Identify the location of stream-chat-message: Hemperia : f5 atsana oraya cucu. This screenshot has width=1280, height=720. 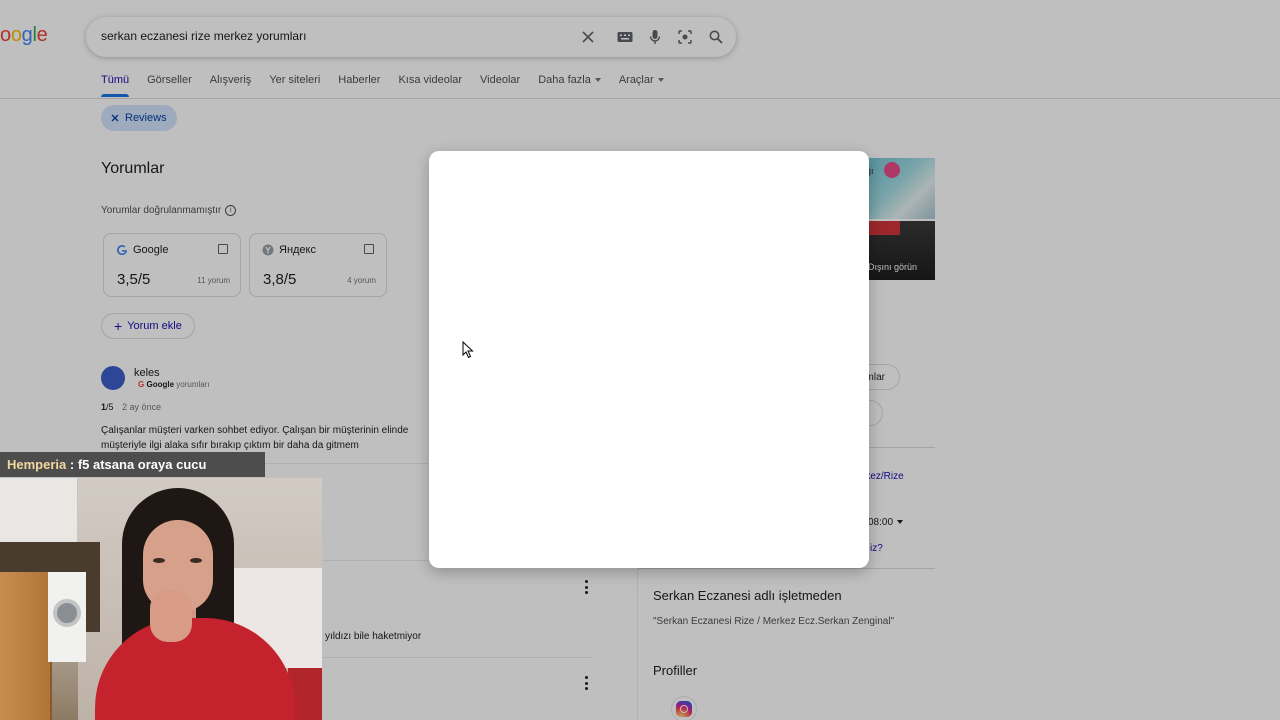
(132, 464).